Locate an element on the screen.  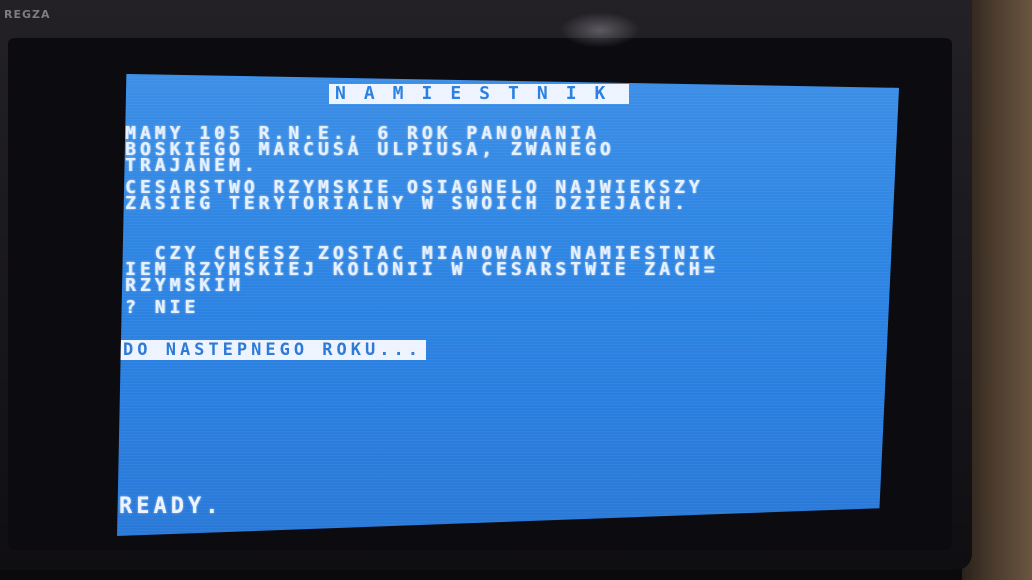
screen-prompt-answer: ? NIE is located at coordinates (162, 307).